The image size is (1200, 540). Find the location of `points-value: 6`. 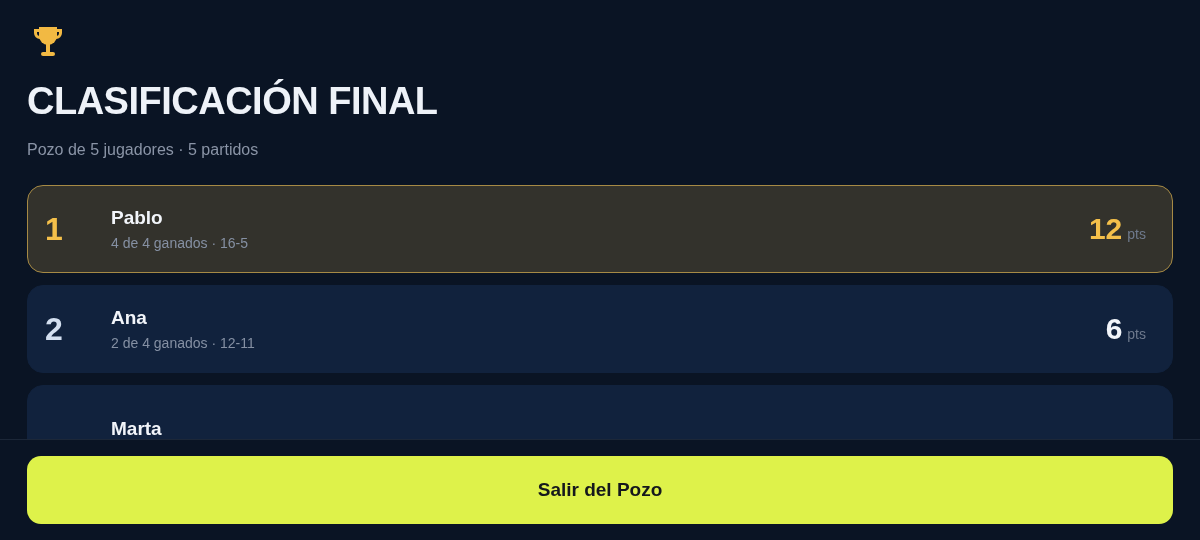

points-value: 6 is located at coordinates (1114, 329).